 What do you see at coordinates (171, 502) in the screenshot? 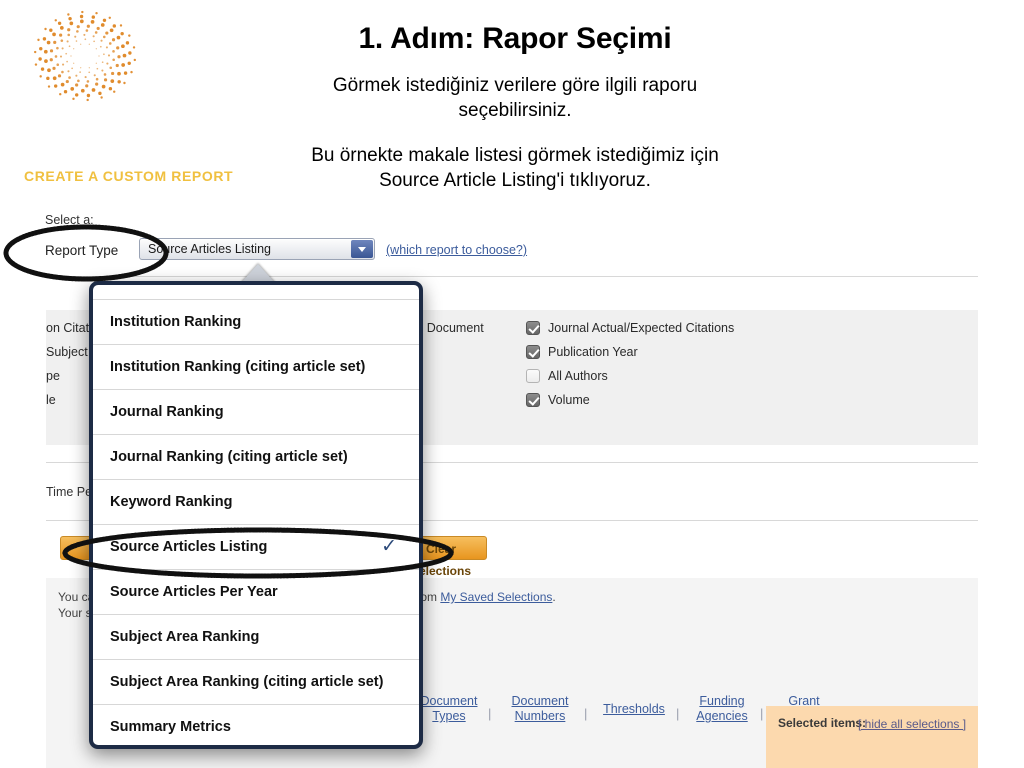
I see `dropdown-item-label: Keyword Ranking` at bounding box center [171, 502].